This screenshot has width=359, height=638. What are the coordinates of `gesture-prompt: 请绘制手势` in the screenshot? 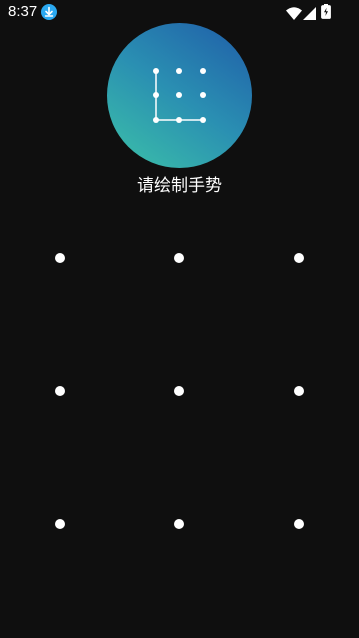 It's located at (179, 186).